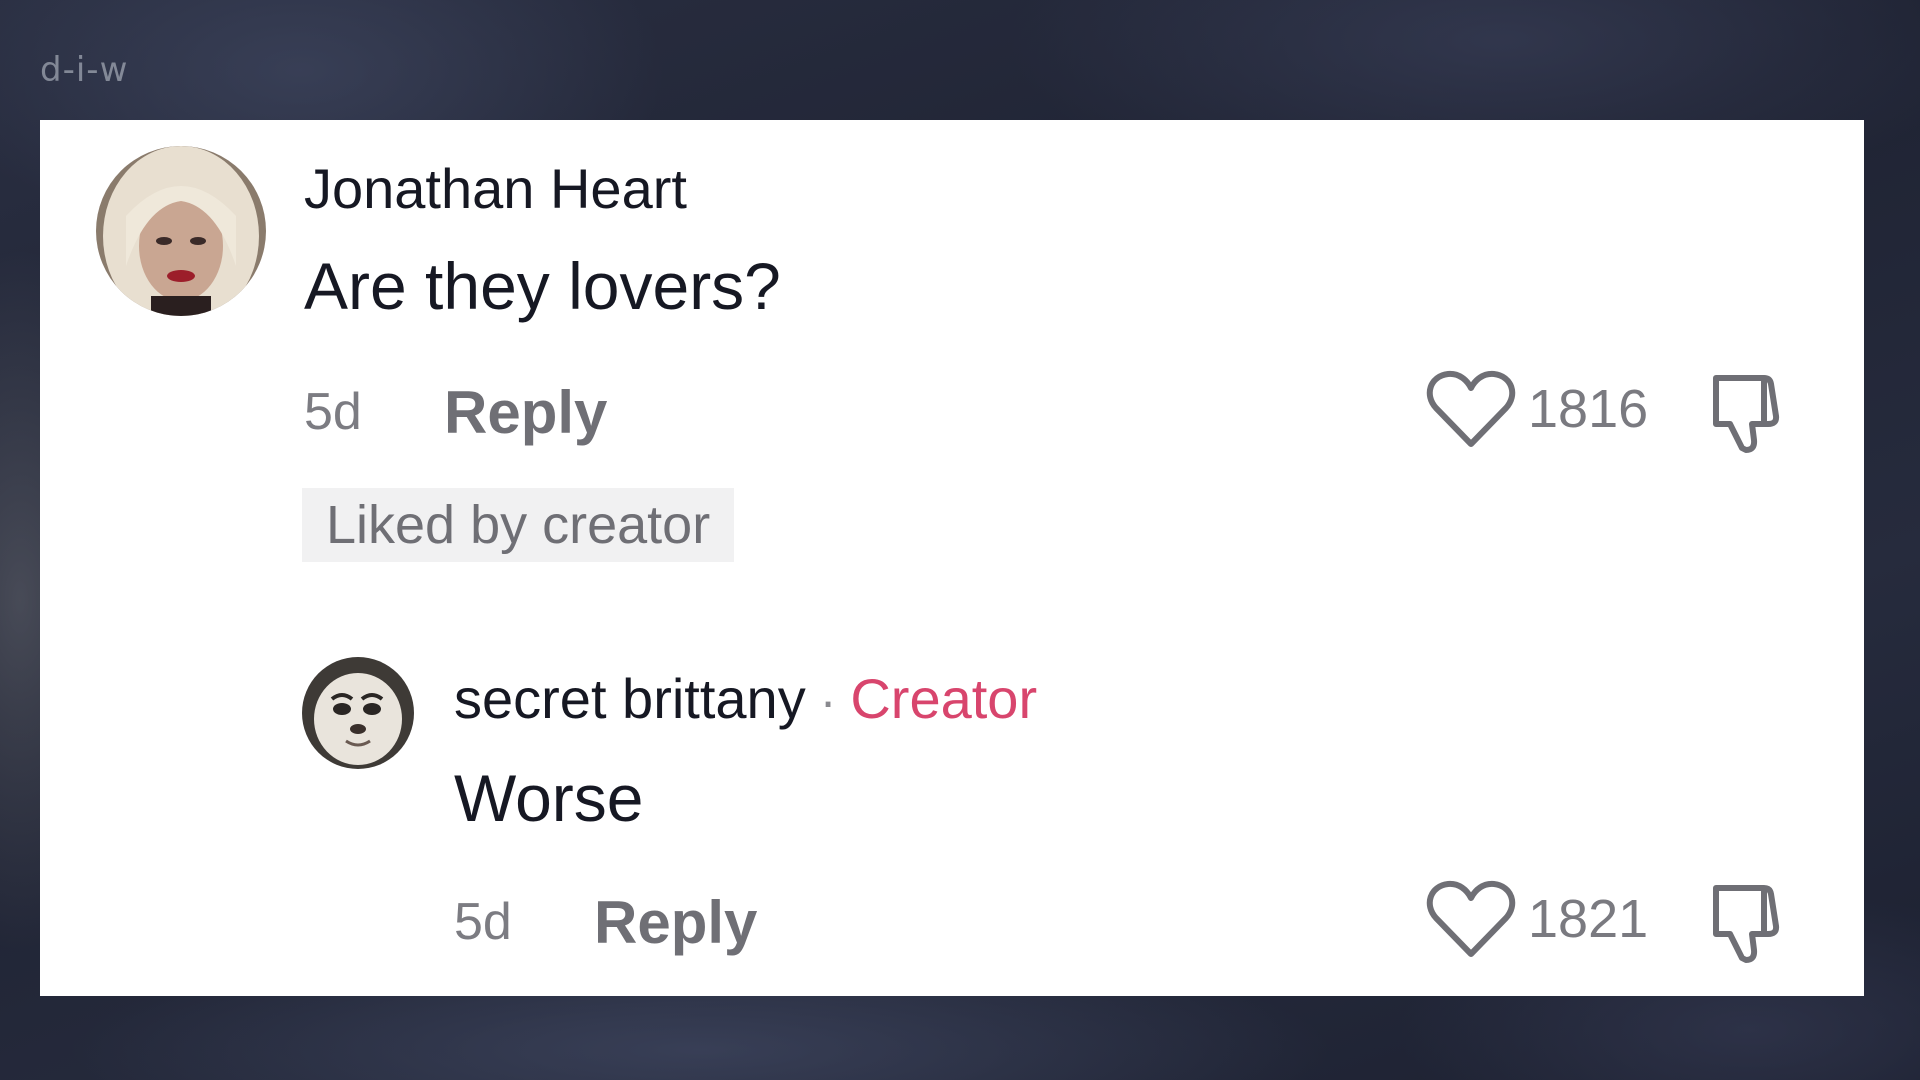  I want to click on comment-text: Worse, so click(549, 798).